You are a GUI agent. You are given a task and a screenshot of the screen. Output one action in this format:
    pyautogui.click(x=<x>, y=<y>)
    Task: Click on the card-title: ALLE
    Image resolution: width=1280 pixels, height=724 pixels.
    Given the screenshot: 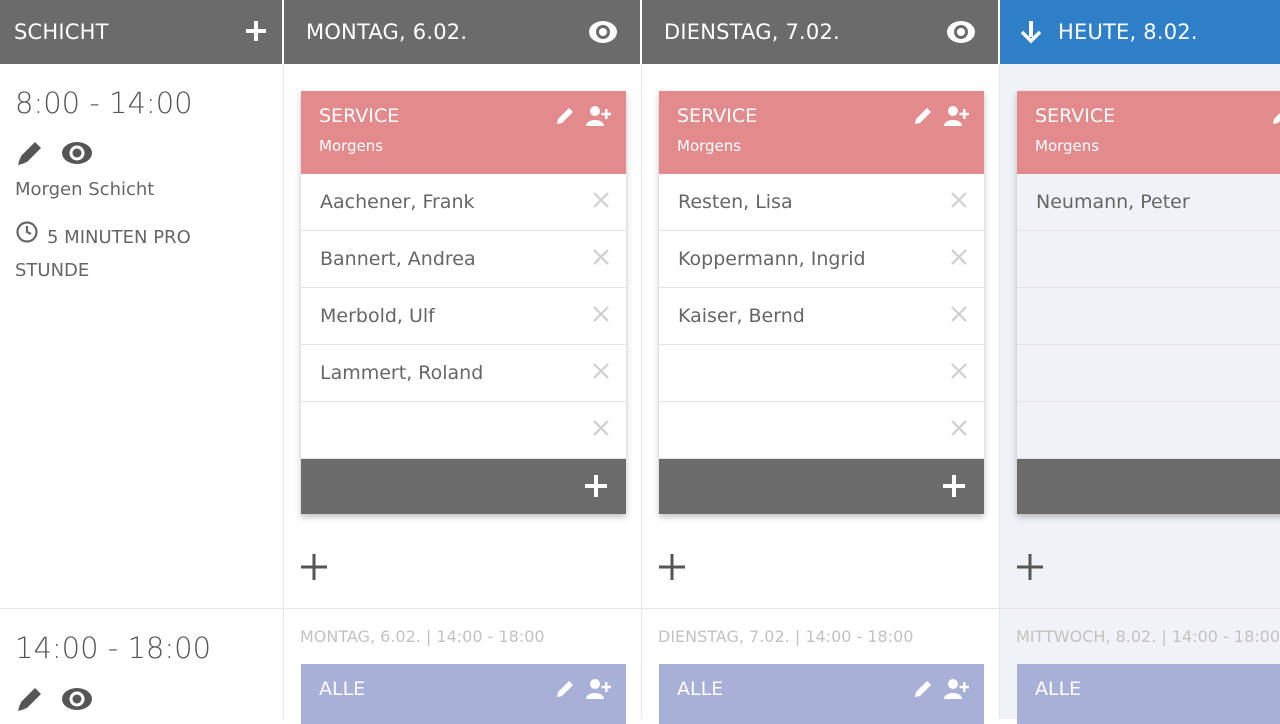 What is the action you would take?
    pyautogui.click(x=1058, y=689)
    